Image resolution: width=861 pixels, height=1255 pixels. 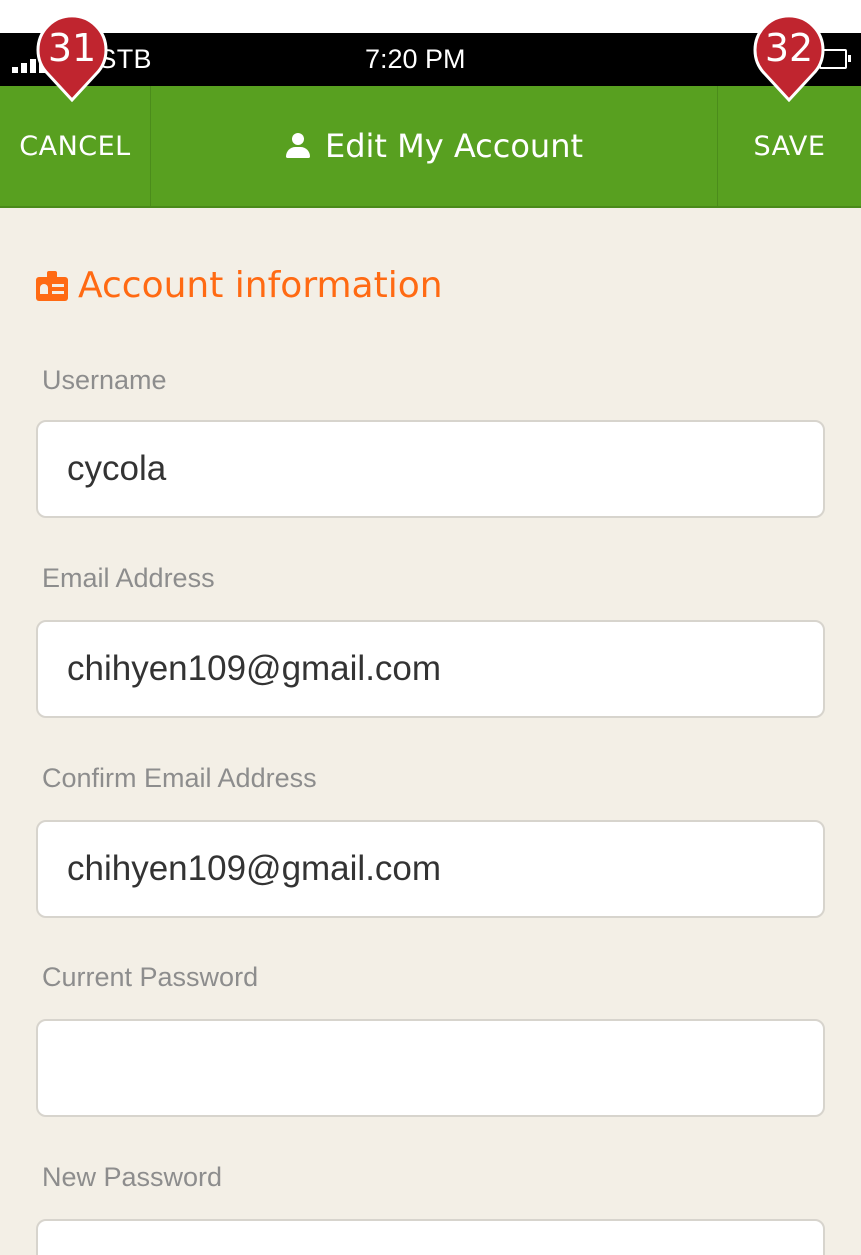 What do you see at coordinates (104, 380) in the screenshot?
I see `username-label: Username` at bounding box center [104, 380].